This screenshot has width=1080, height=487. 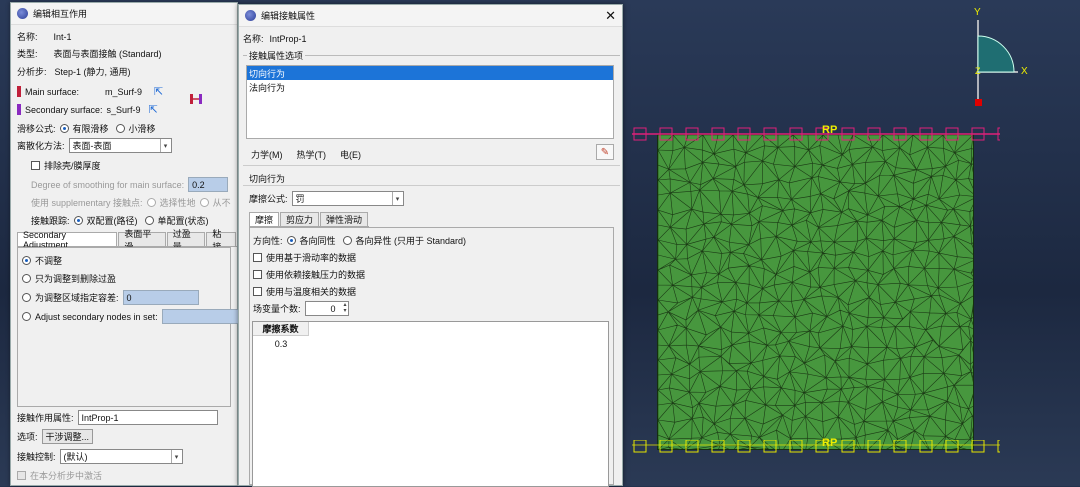 What do you see at coordinates (333, 308) in the screenshot?
I see `field-vars-value: 0` at bounding box center [333, 308].